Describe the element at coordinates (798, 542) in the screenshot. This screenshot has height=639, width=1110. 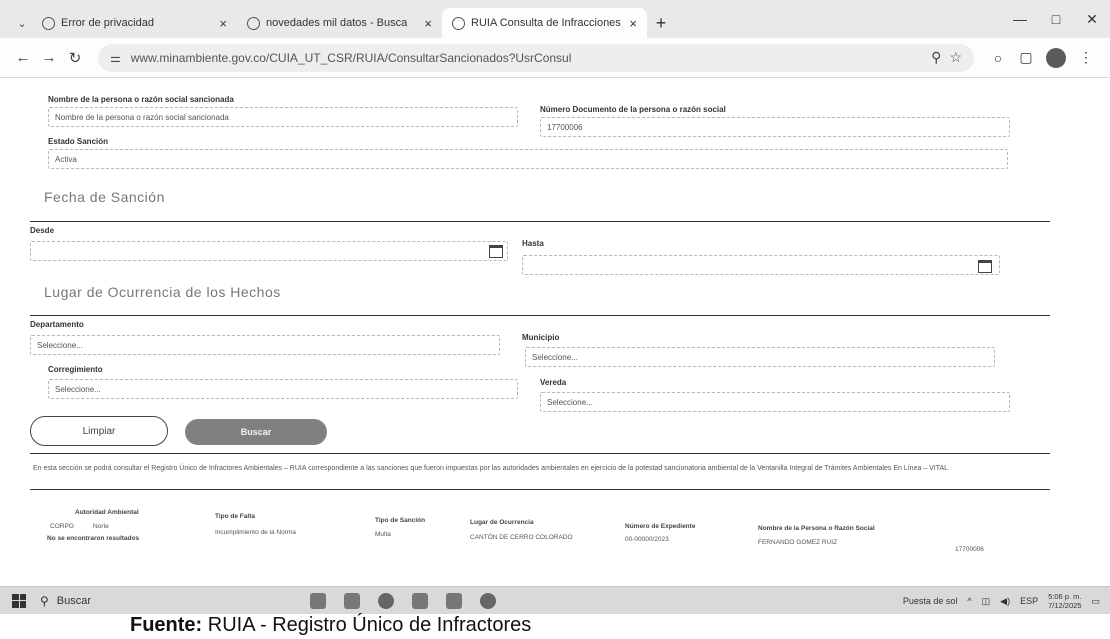
I see `table-cell: FERNANDO GOMEZ RUIZ` at that location.